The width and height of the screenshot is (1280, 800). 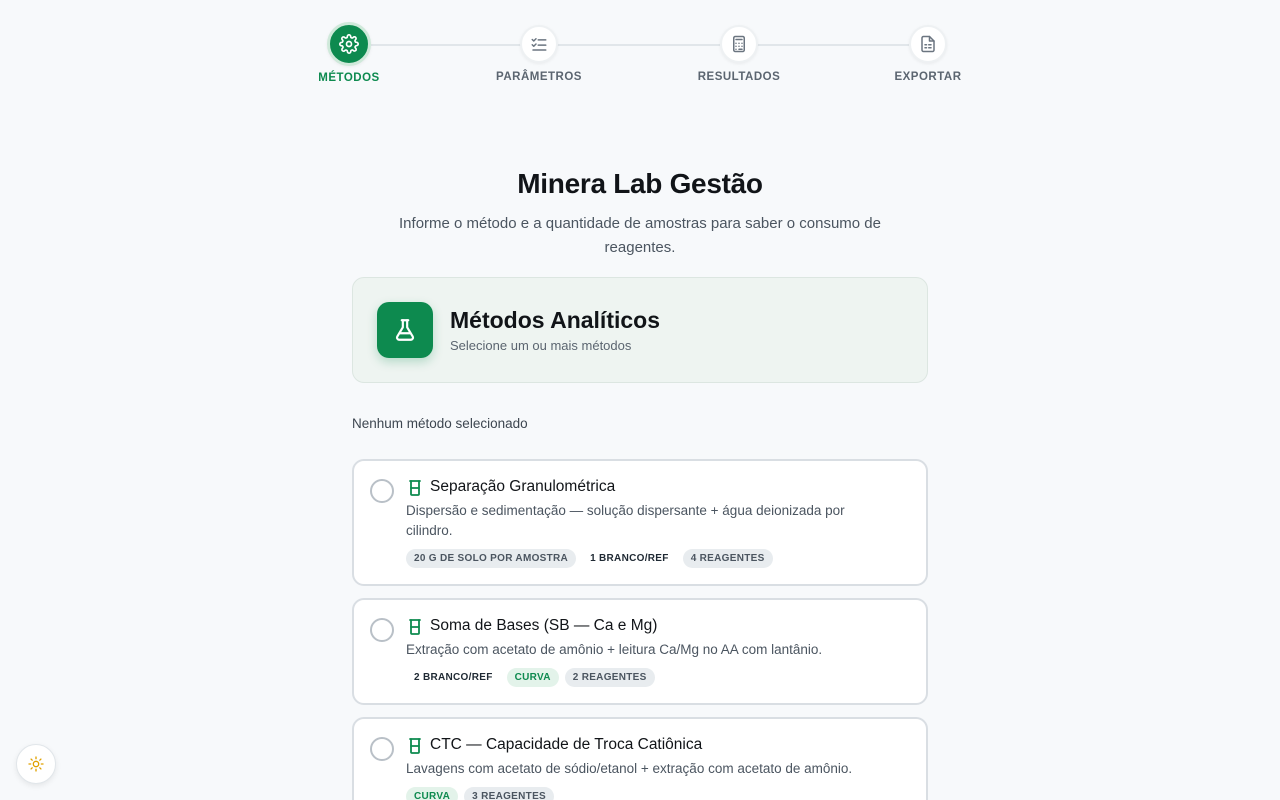 I want to click on method-tags: CURVA 3 REAGENTES, so click(x=480, y=793).